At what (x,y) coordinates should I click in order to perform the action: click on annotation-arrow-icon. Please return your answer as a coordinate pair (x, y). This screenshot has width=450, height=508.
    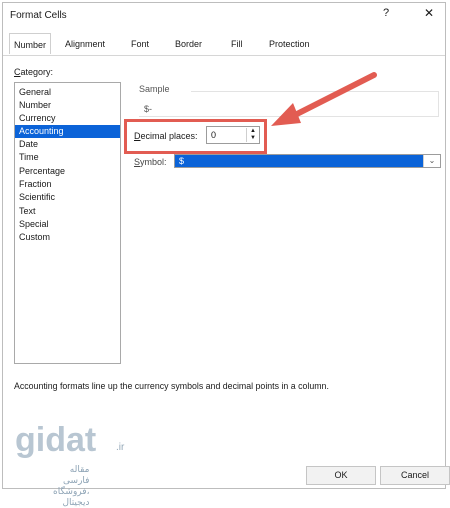
    Looking at the image, I should click on (324, 99).